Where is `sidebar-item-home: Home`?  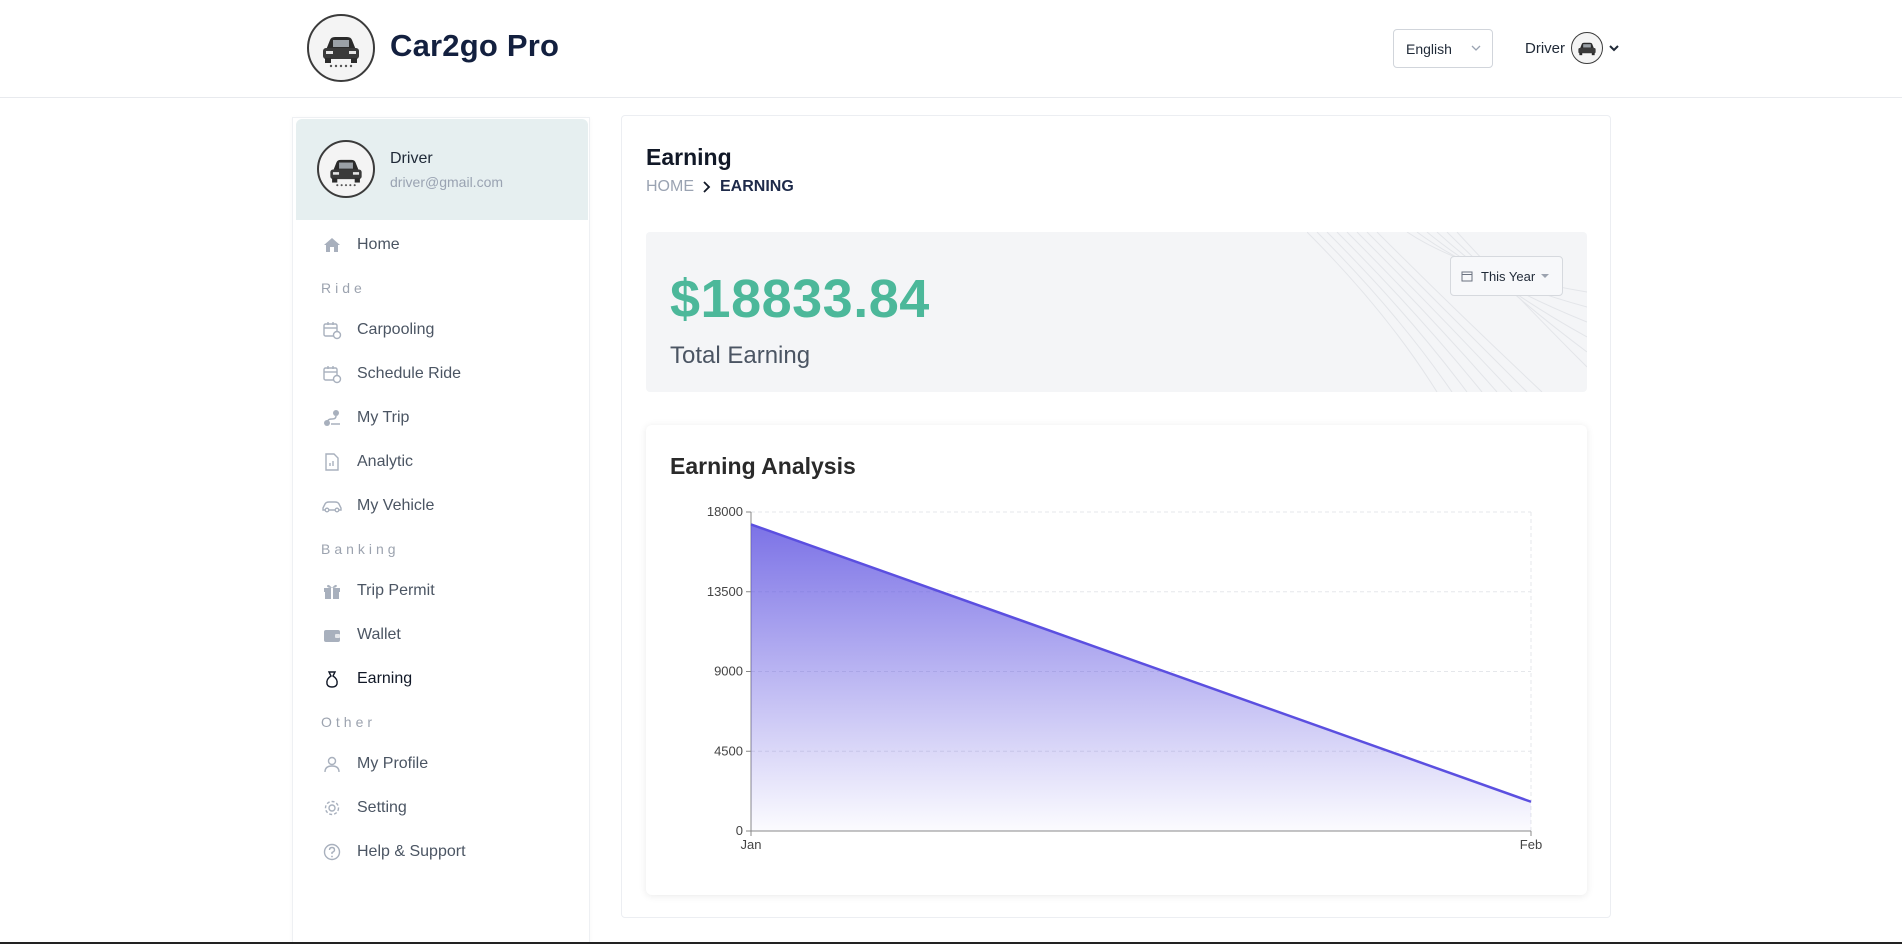
sidebar-item-home: Home is located at coordinates (360, 245).